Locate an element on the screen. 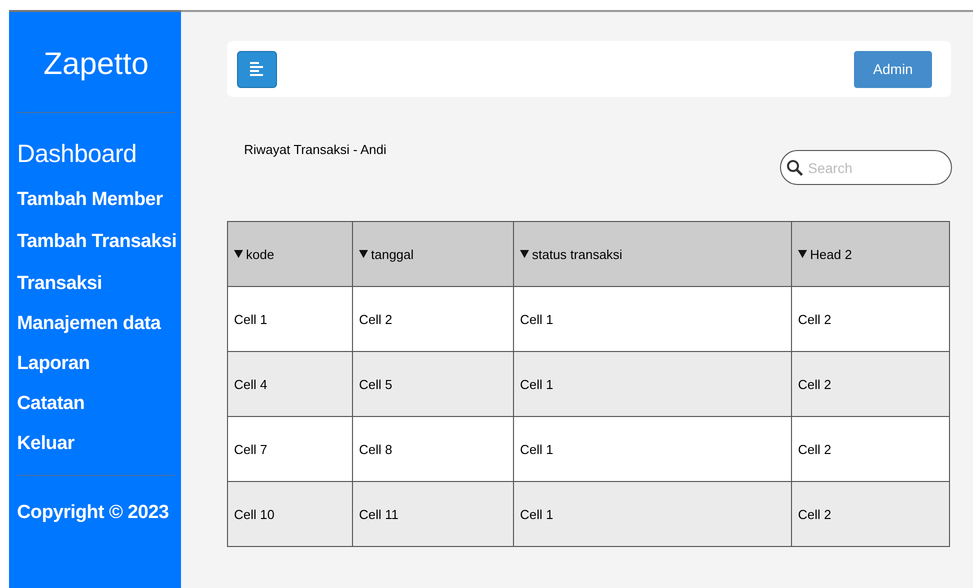 This screenshot has width=973, height=588. table-cell: Cell 7 is located at coordinates (290, 449).